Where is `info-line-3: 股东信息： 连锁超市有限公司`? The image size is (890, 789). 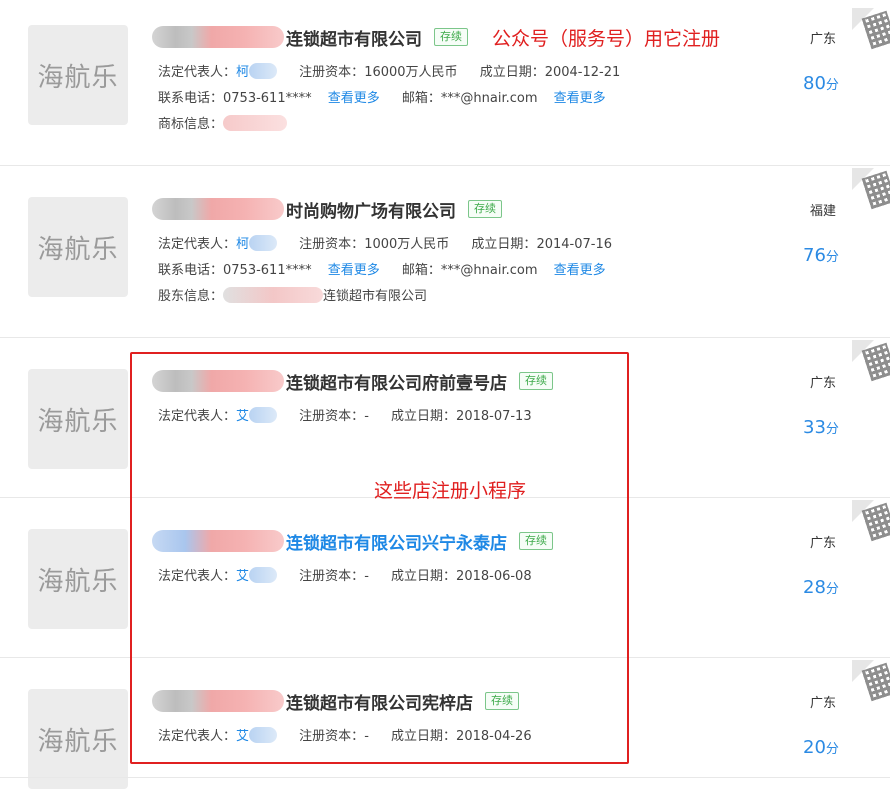
info-line-3: 股东信息： 连锁超市有限公司 is located at coordinates (293, 295).